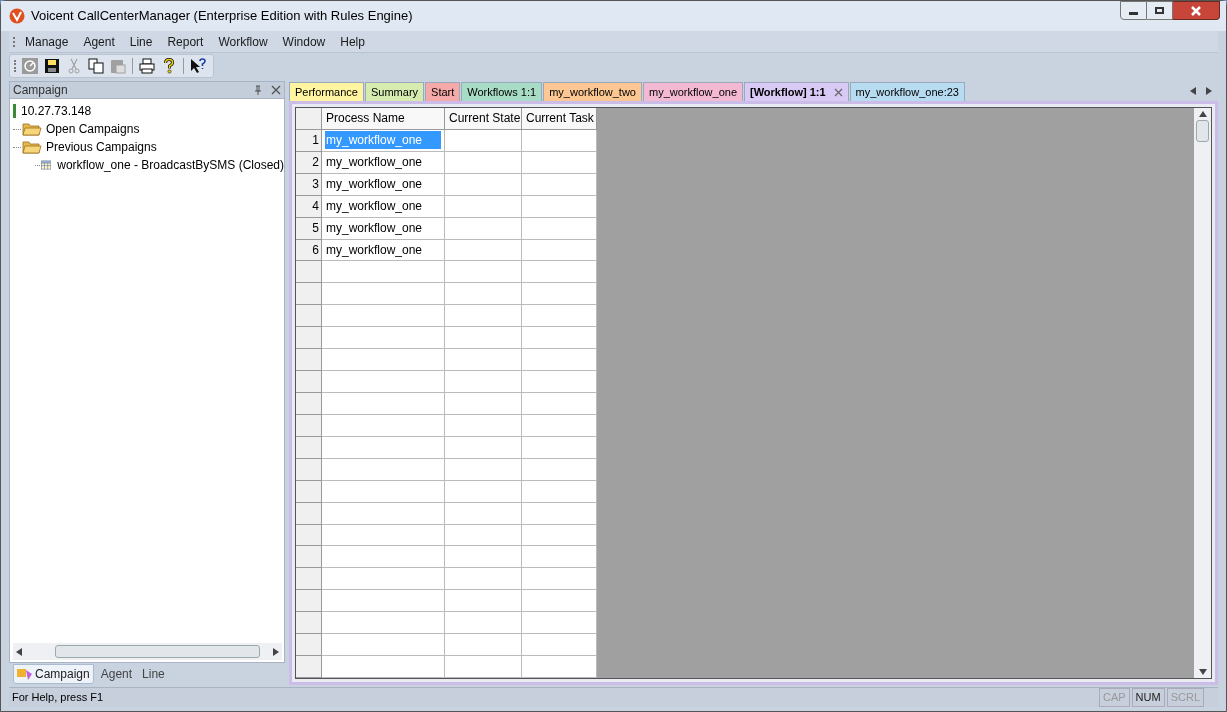 This screenshot has width=1227, height=712. I want to click on panel-tab: Line, so click(153, 674).